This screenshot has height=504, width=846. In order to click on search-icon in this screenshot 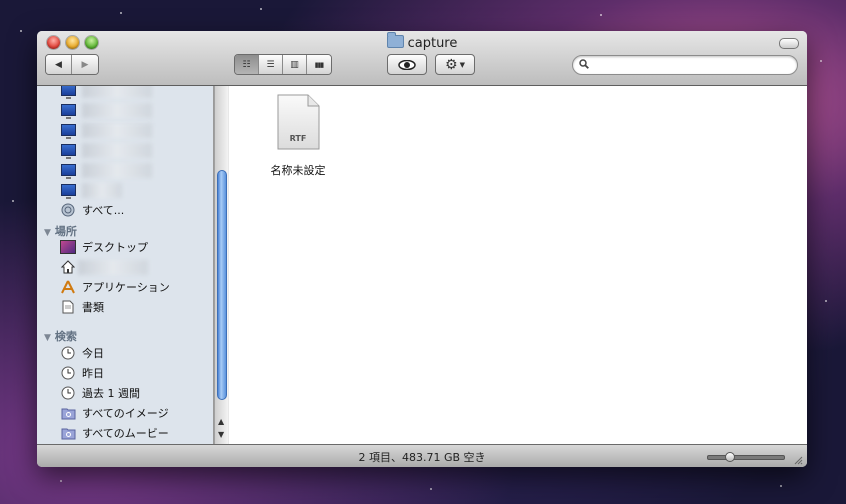, I will do `click(584, 64)`.